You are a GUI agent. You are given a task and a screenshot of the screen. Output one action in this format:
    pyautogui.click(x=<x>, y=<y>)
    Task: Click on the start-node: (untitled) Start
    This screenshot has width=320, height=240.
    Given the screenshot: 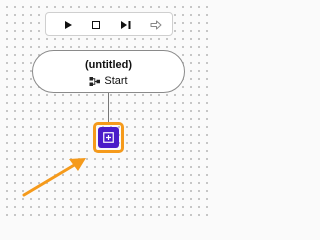 What is the action you would take?
    pyautogui.click(x=108, y=71)
    